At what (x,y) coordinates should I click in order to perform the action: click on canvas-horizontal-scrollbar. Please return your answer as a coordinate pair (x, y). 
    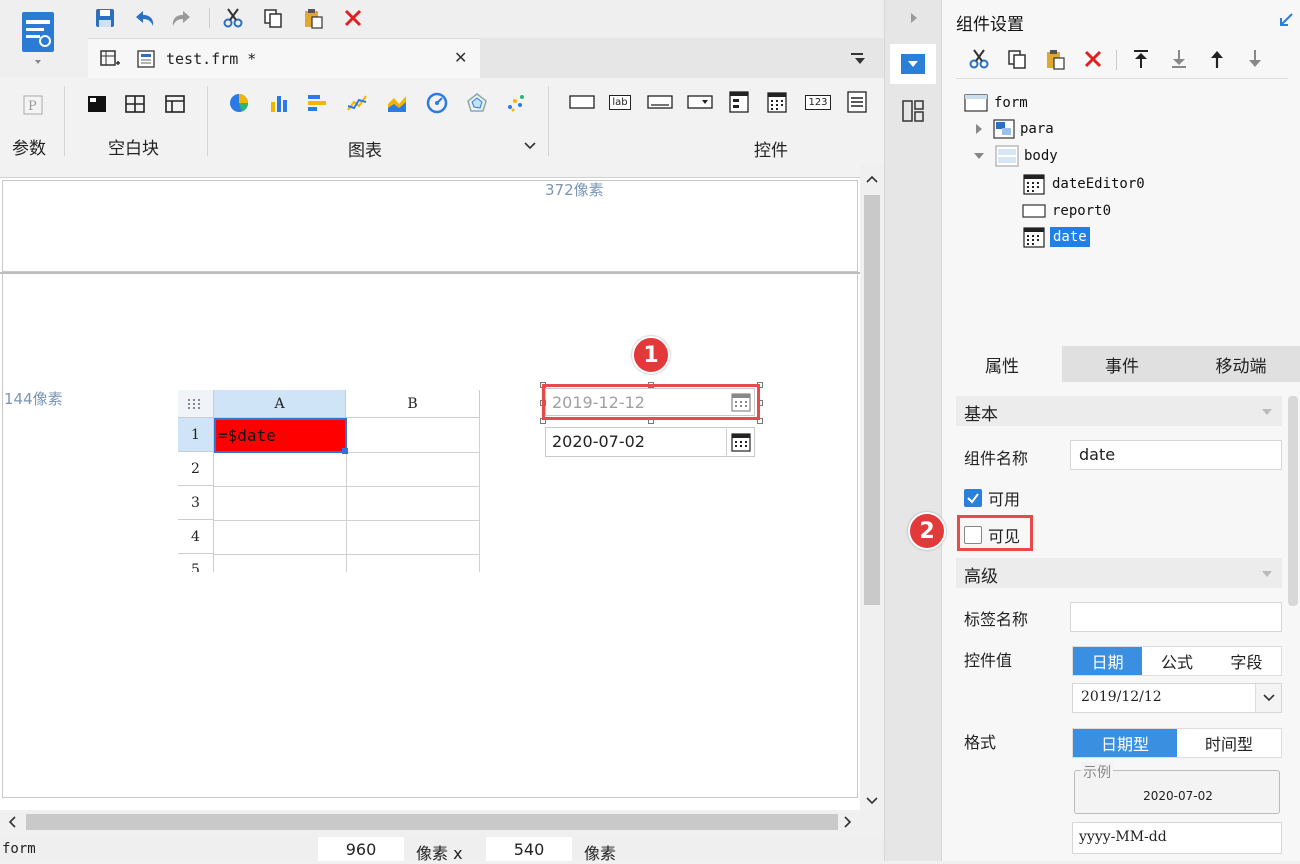
    Looking at the image, I should click on (430, 822).